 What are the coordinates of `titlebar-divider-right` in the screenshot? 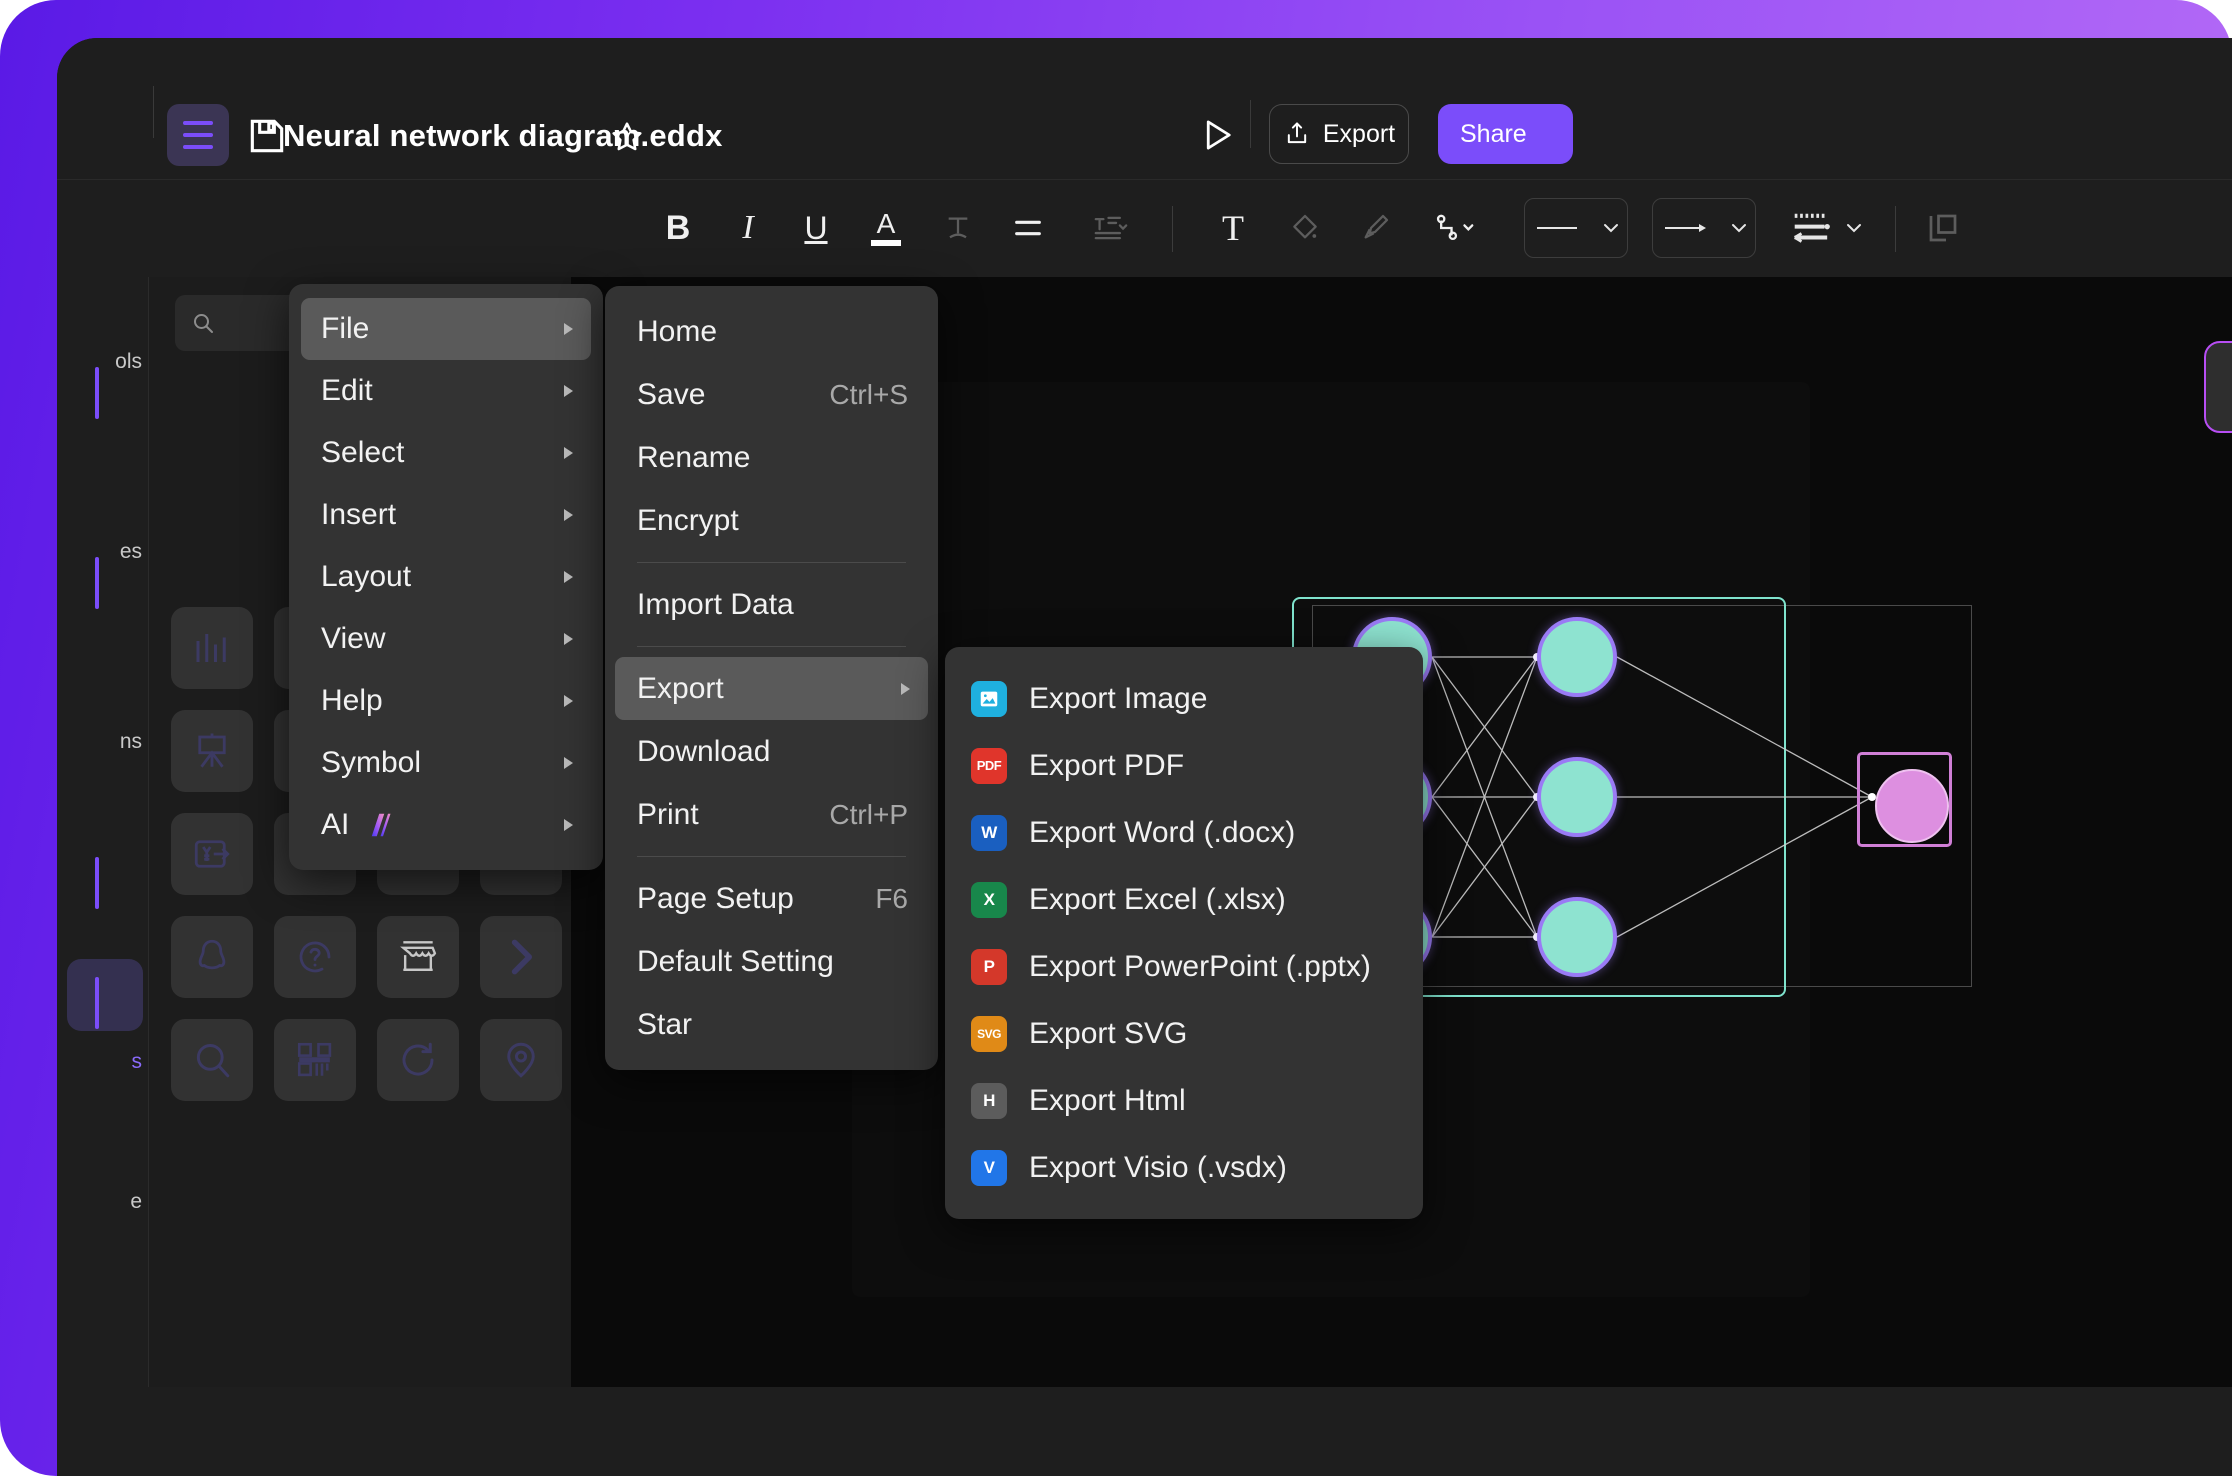 It's located at (1250, 124).